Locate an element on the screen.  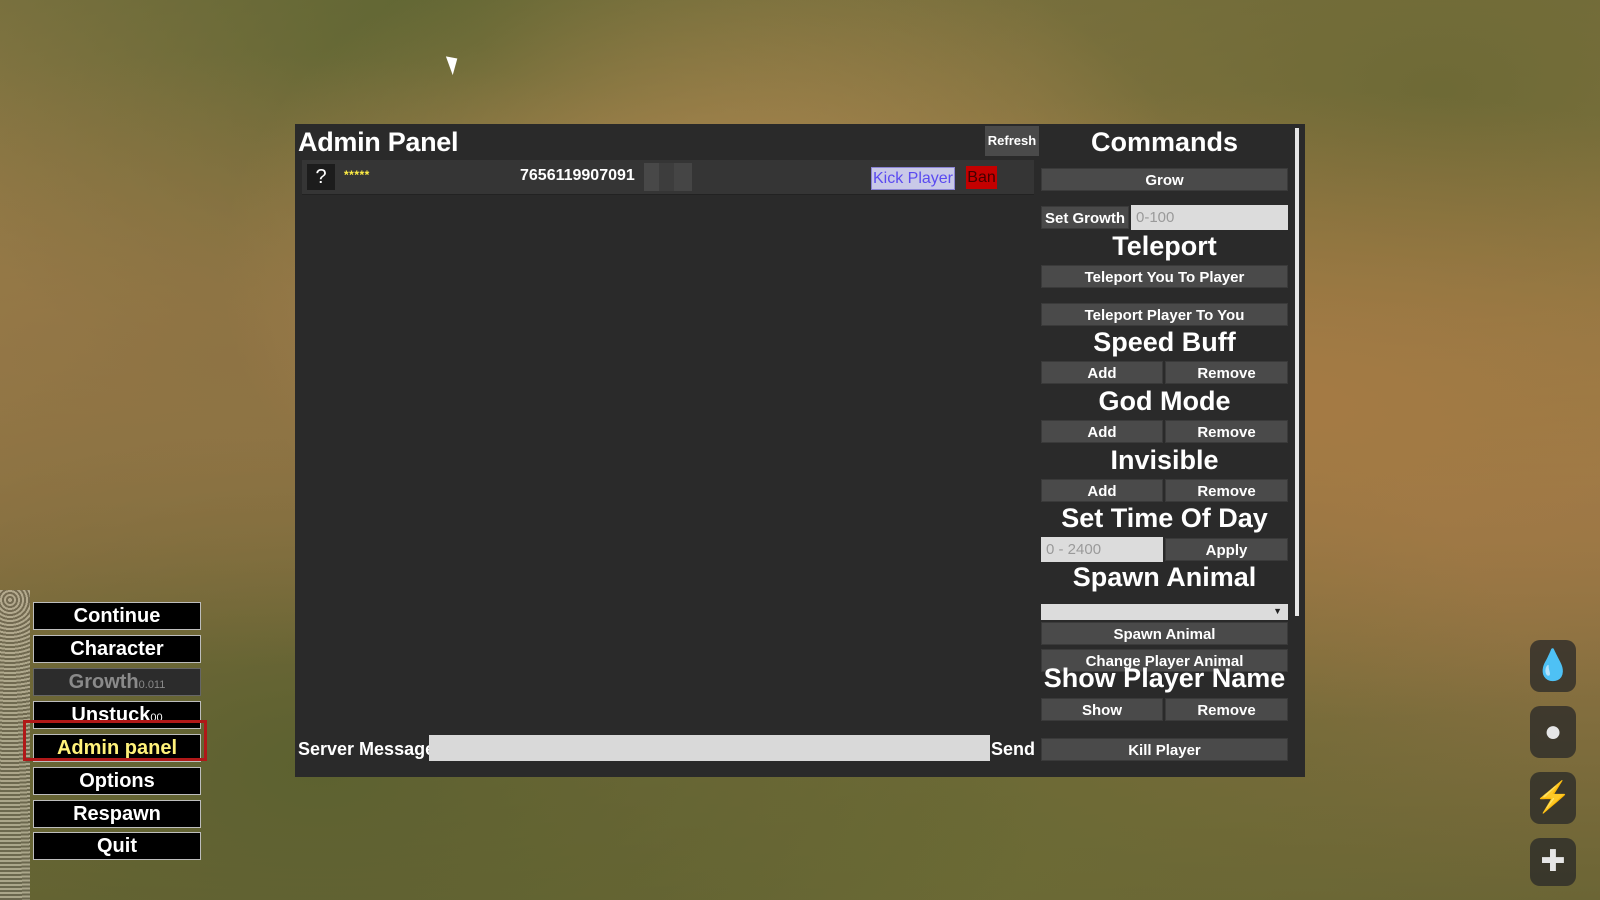
respawn-button: Respawn is located at coordinates (117, 814).